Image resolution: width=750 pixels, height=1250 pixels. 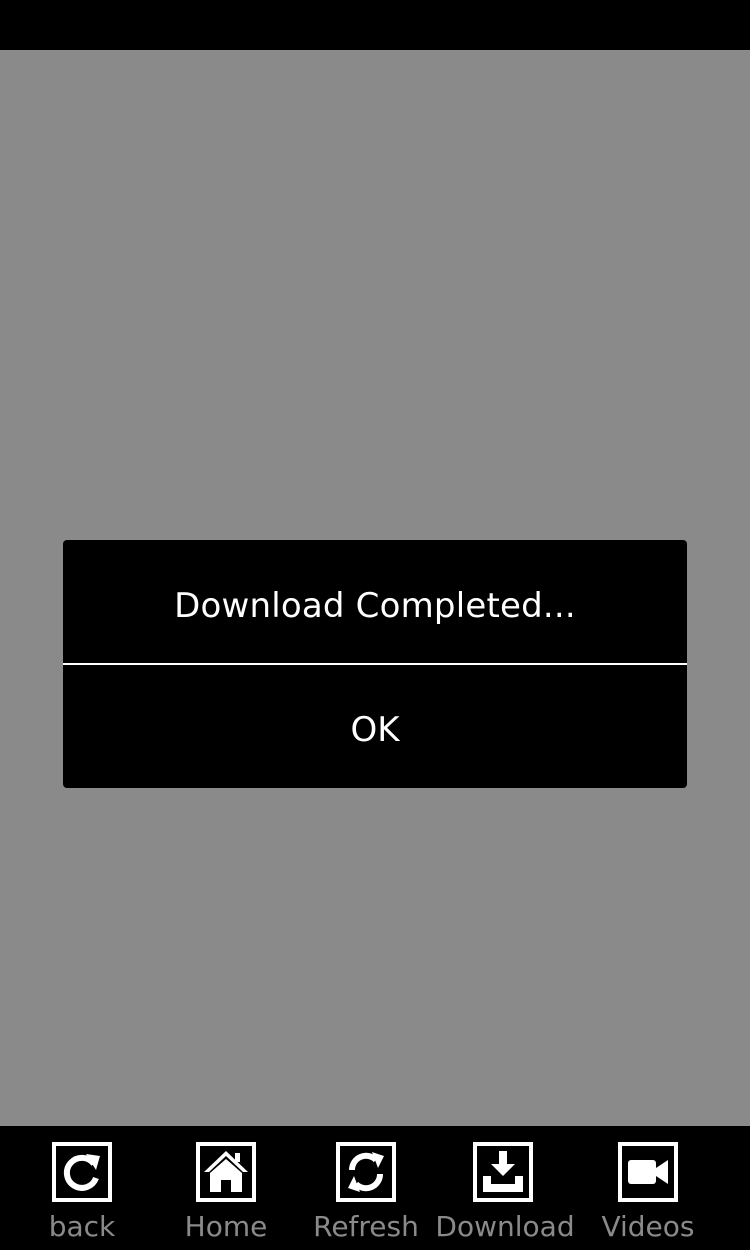 What do you see at coordinates (375, 25) in the screenshot?
I see `status-bar` at bounding box center [375, 25].